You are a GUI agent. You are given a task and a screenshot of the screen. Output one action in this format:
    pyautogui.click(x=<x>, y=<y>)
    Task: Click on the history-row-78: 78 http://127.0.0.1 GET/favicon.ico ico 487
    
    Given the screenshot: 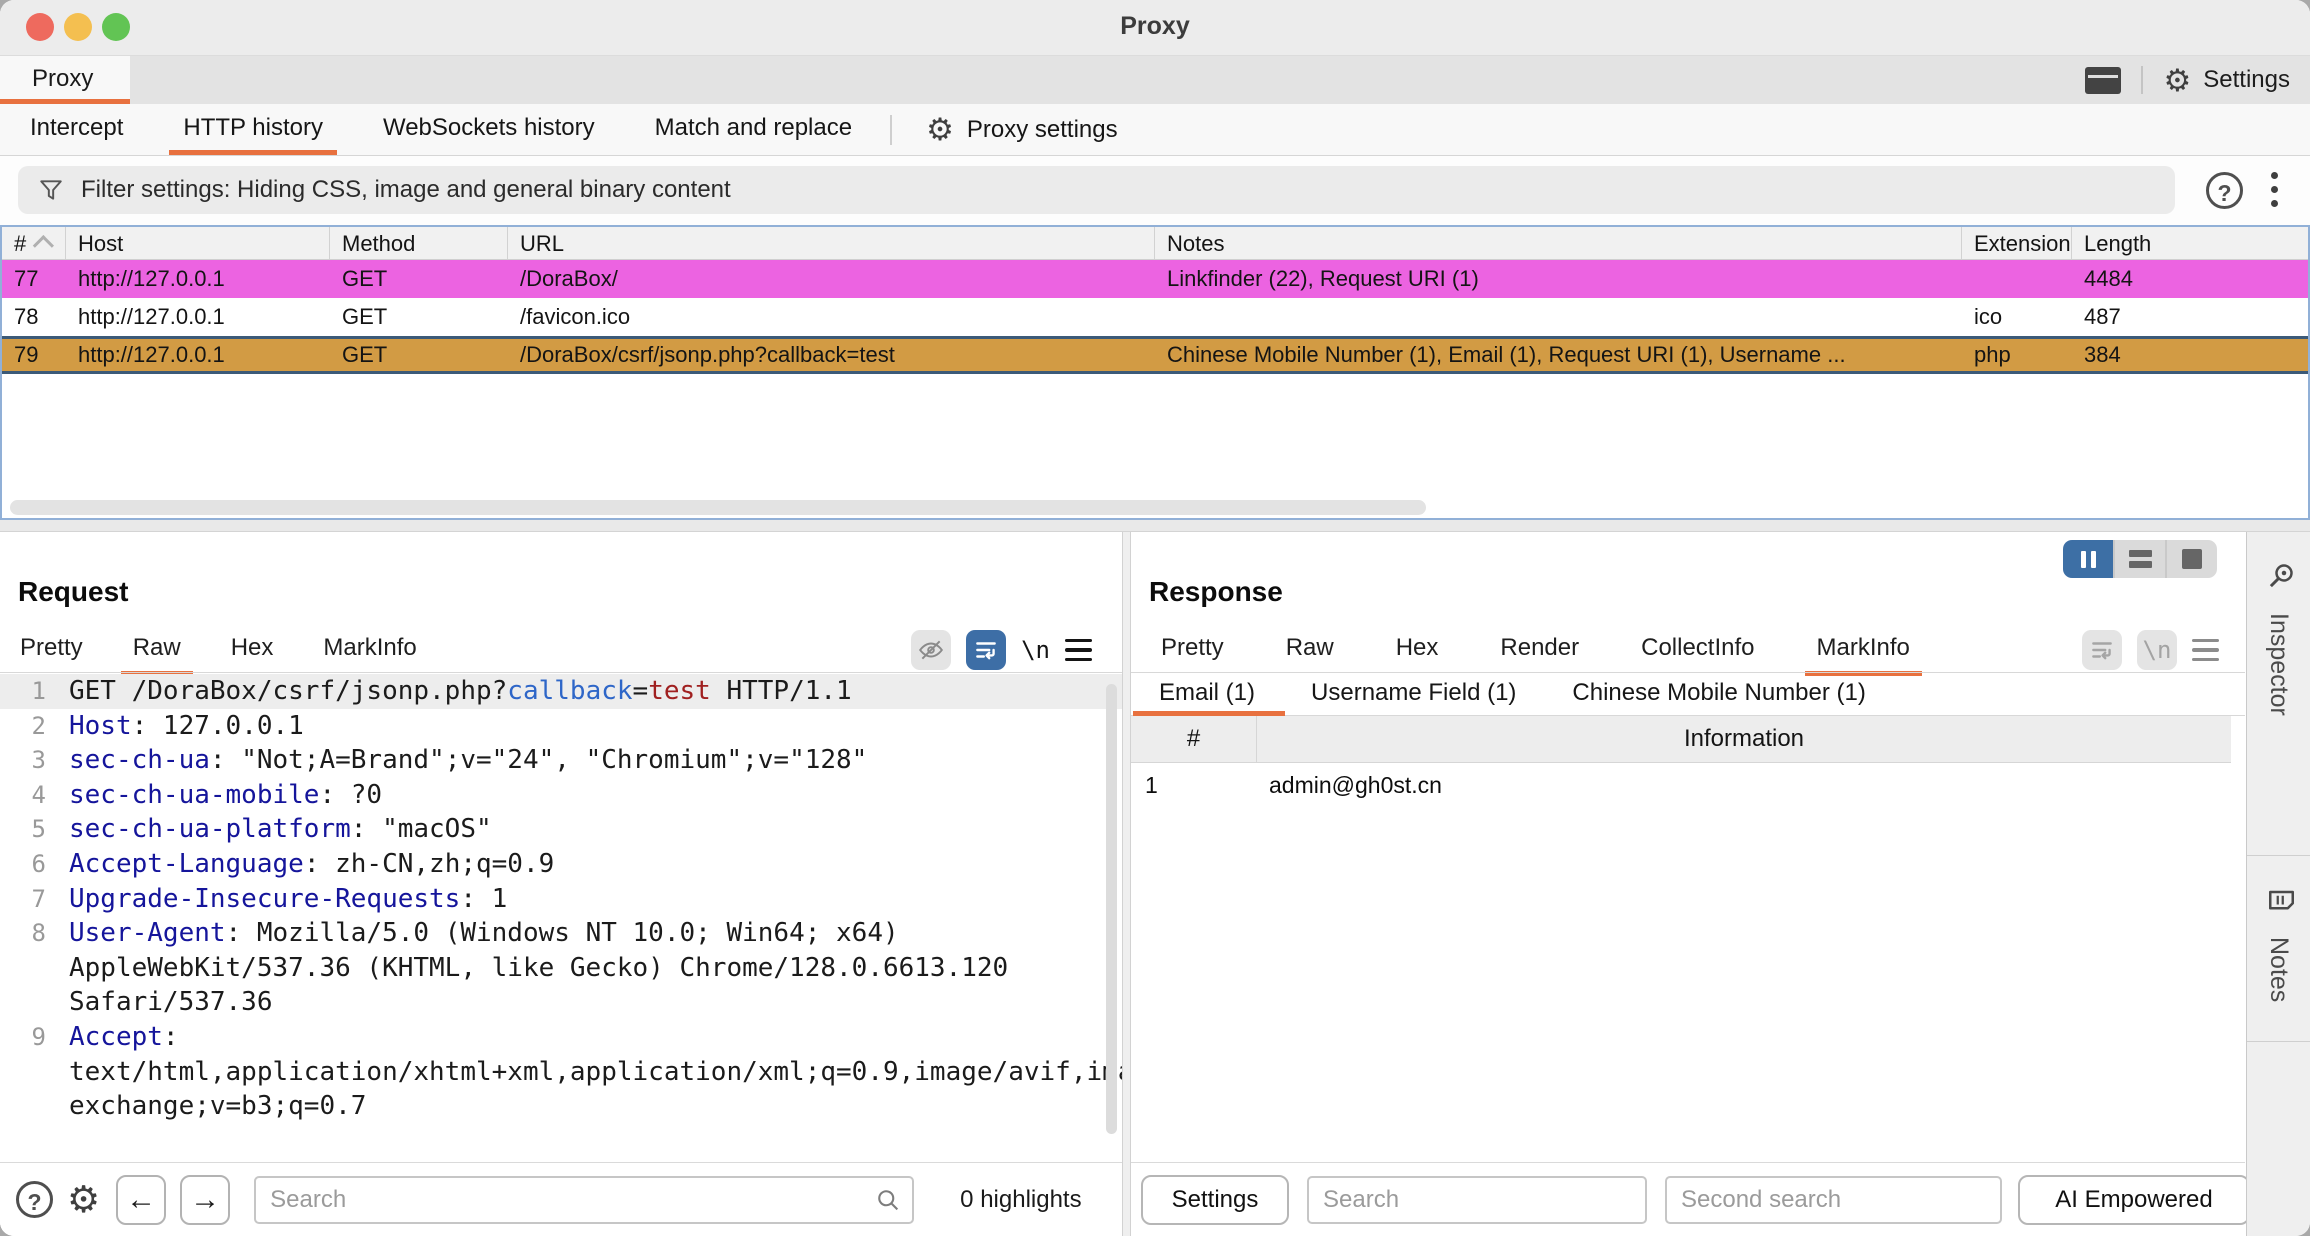 What is the action you would take?
    pyautogui.click(x=1155, y=317)
    